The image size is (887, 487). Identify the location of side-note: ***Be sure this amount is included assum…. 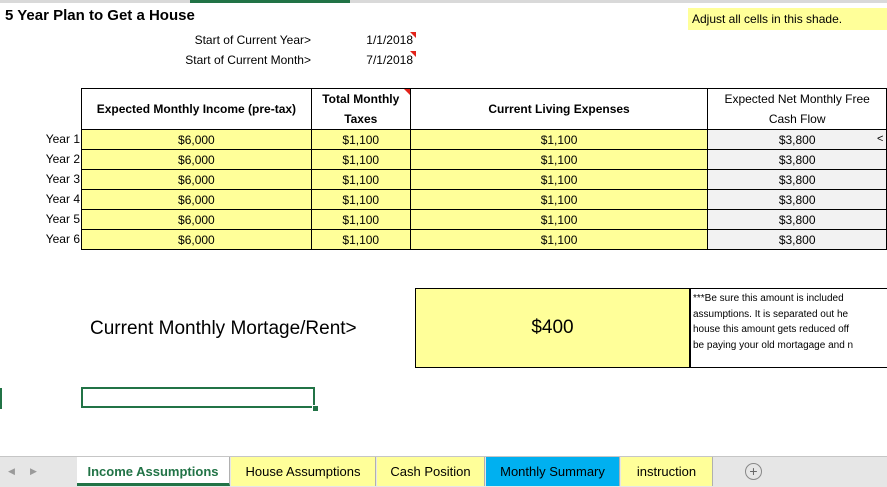
(788, 328).